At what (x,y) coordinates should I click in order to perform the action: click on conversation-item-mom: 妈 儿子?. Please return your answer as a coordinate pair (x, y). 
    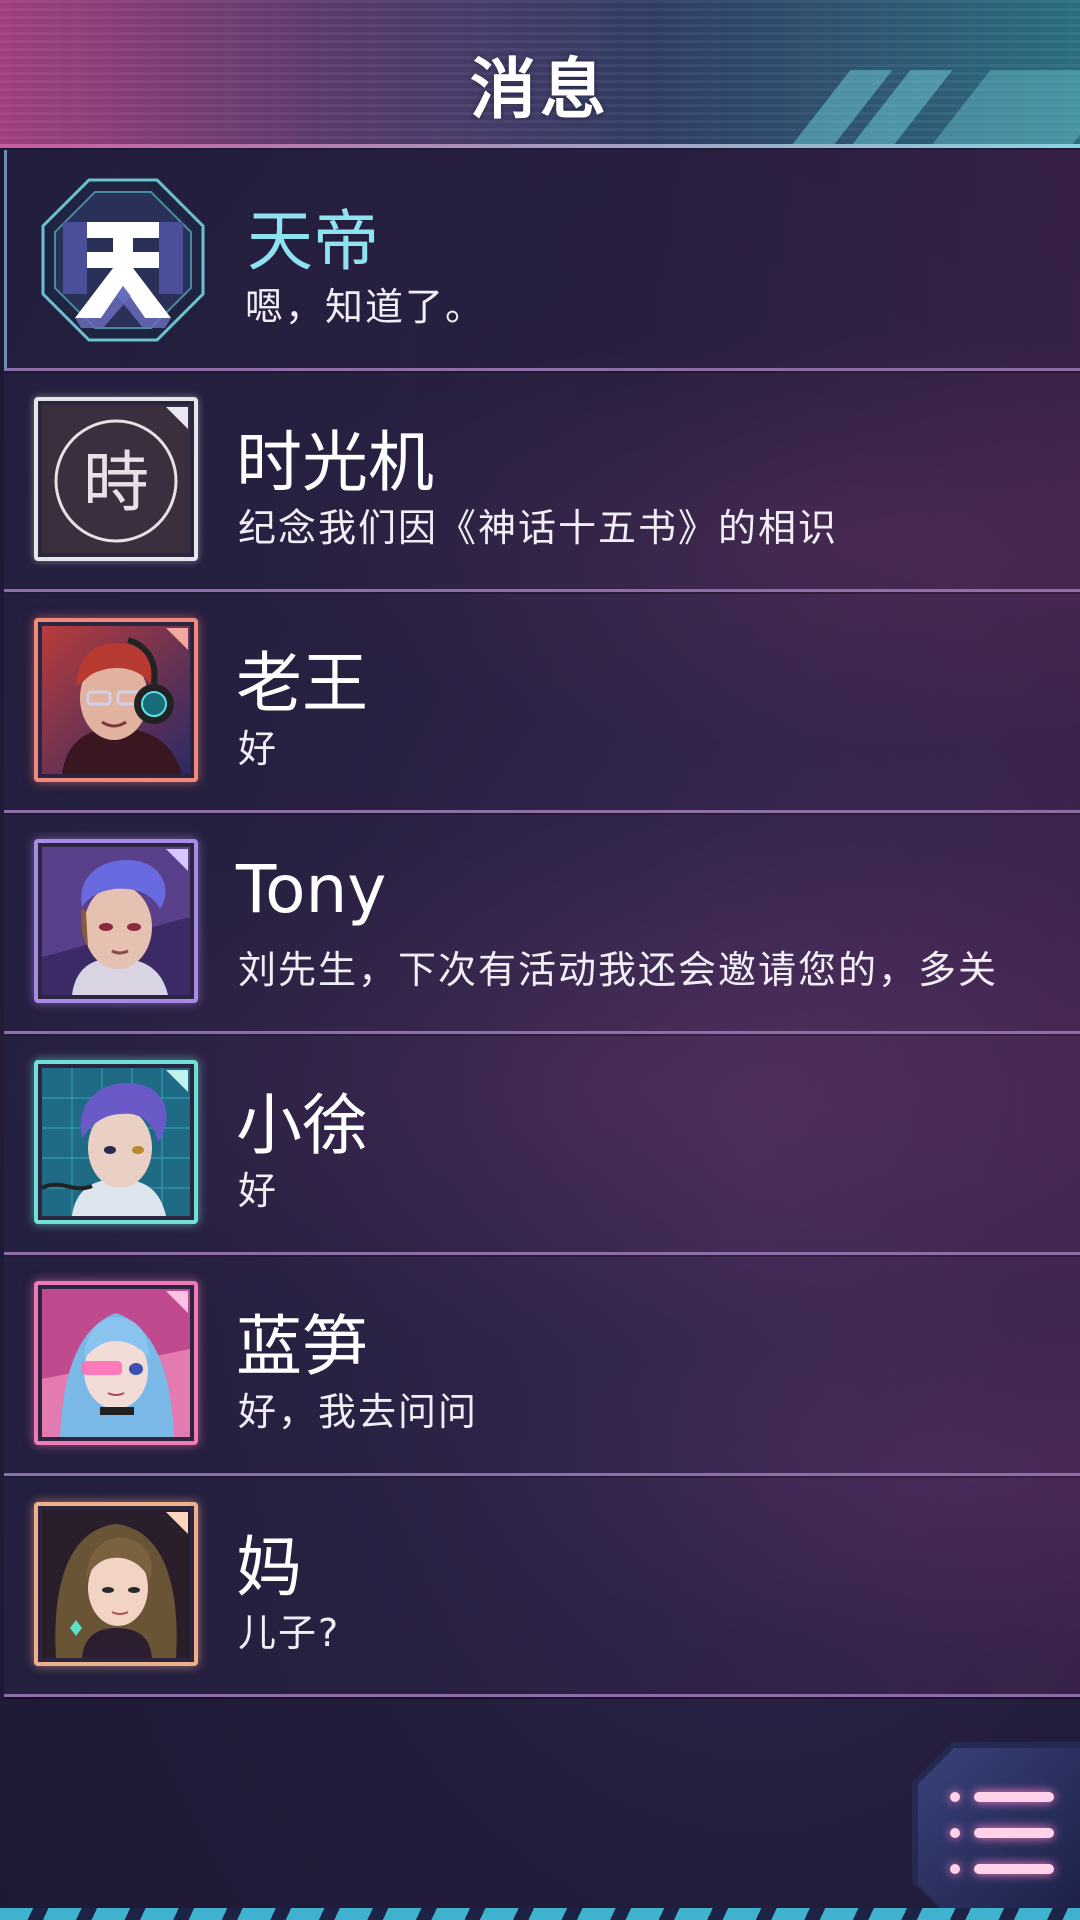
    Looking at the image, I should click on (542, 1586).